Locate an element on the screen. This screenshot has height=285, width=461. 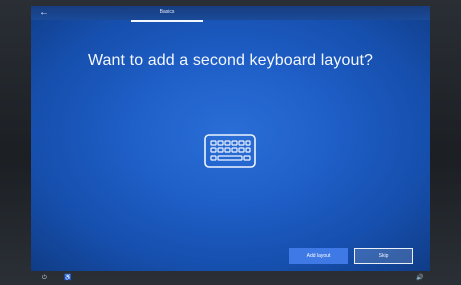
tab-basics: Basics is located at coordinates (167, 15).